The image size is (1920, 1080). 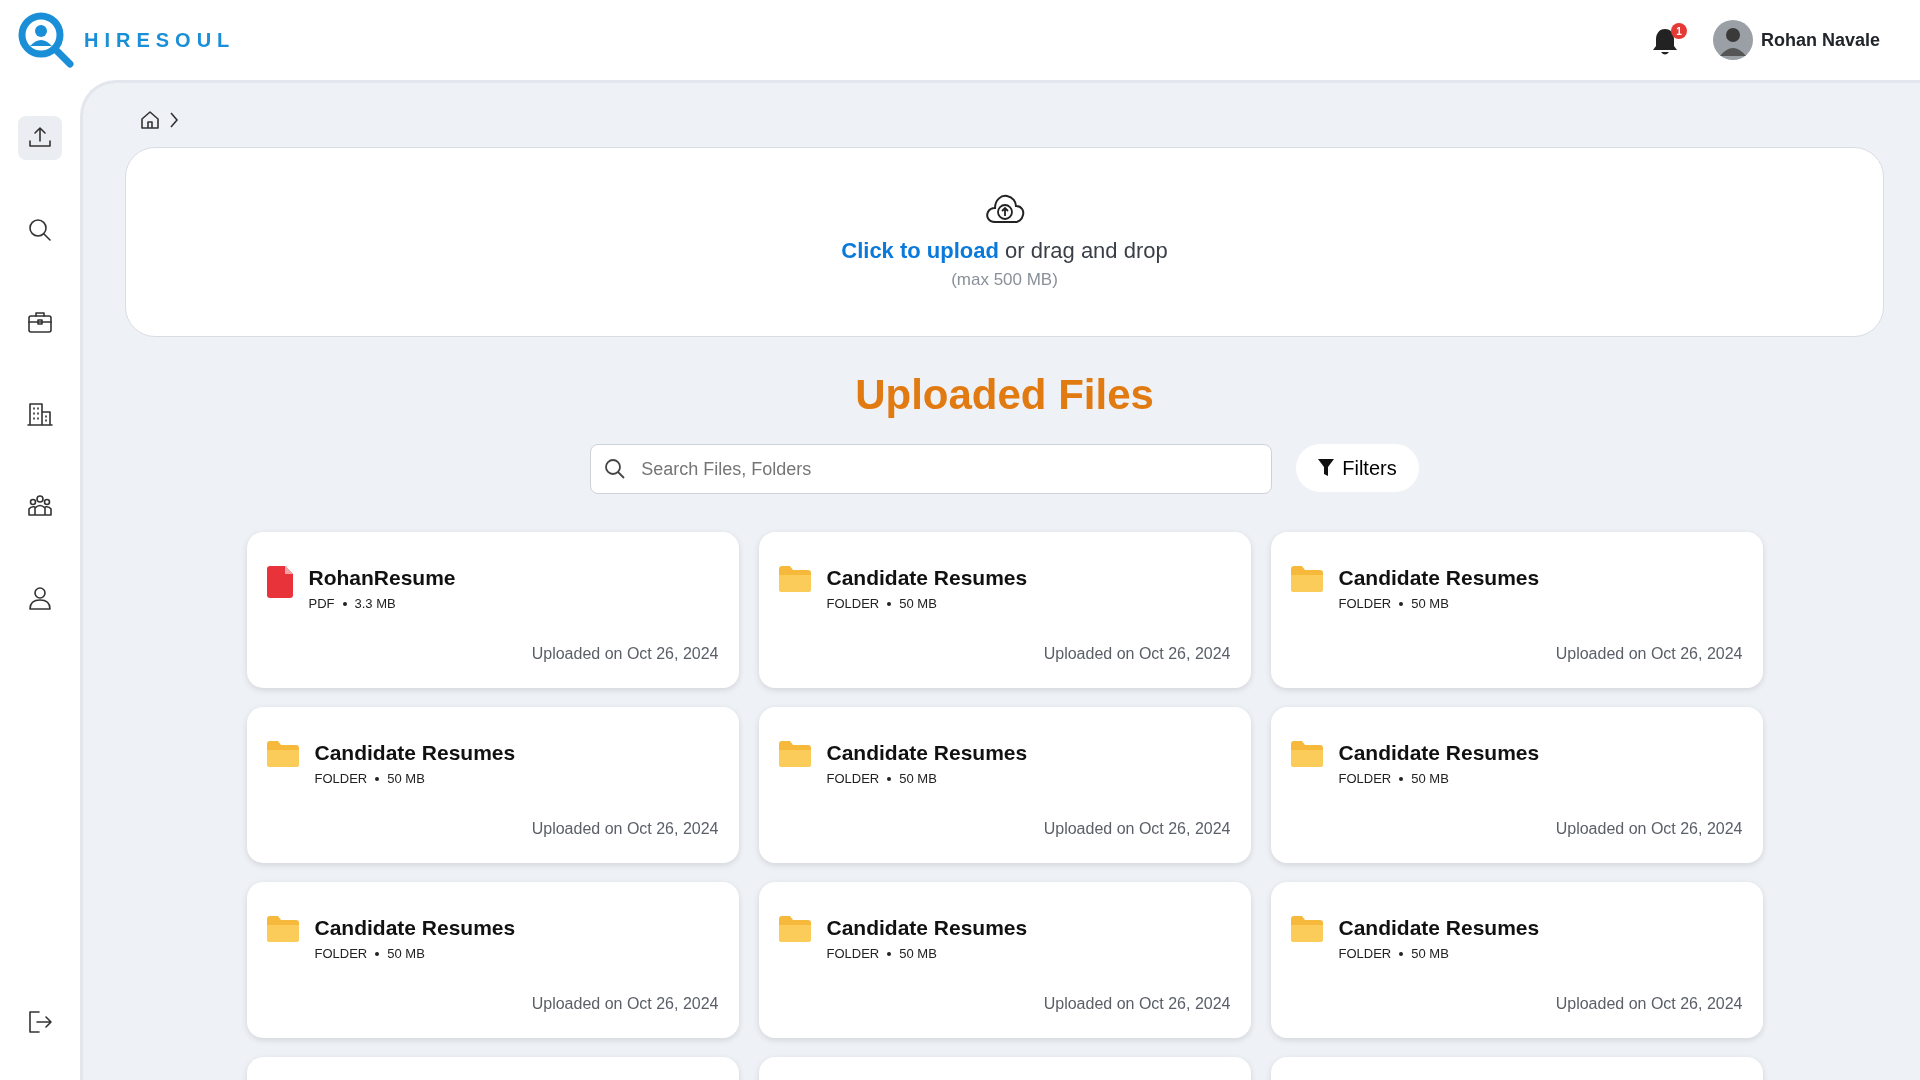 I want to click on drag-drop-text: or drag and drop, so click(x=1086, y=250).